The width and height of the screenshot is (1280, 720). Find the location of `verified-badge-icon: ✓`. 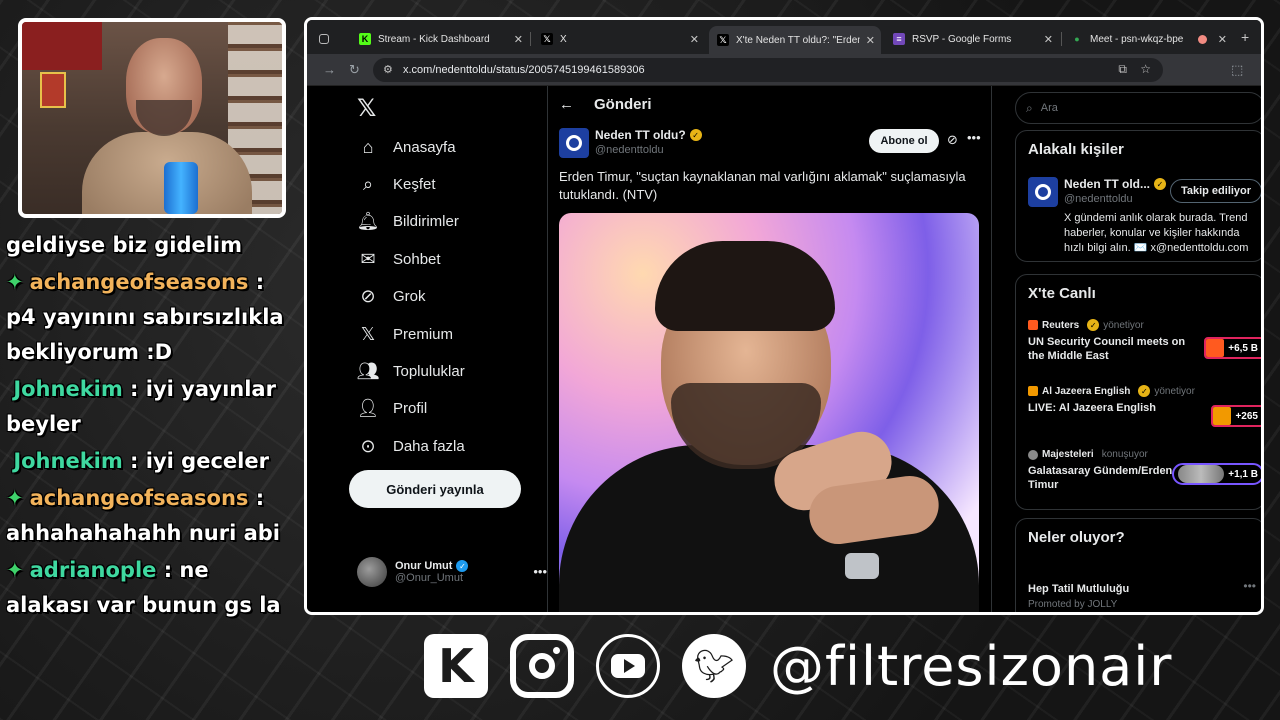

verified-badge-icon: ✓ is located at coordinates (462, 566).